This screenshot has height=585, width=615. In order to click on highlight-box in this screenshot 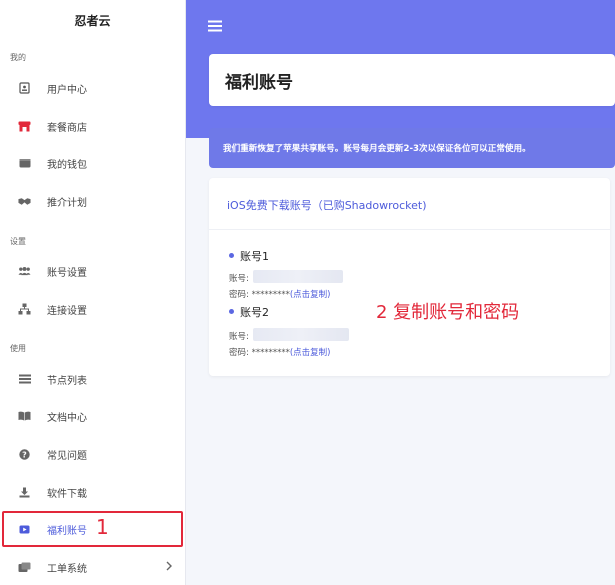, I will do `click(92, 529)`.